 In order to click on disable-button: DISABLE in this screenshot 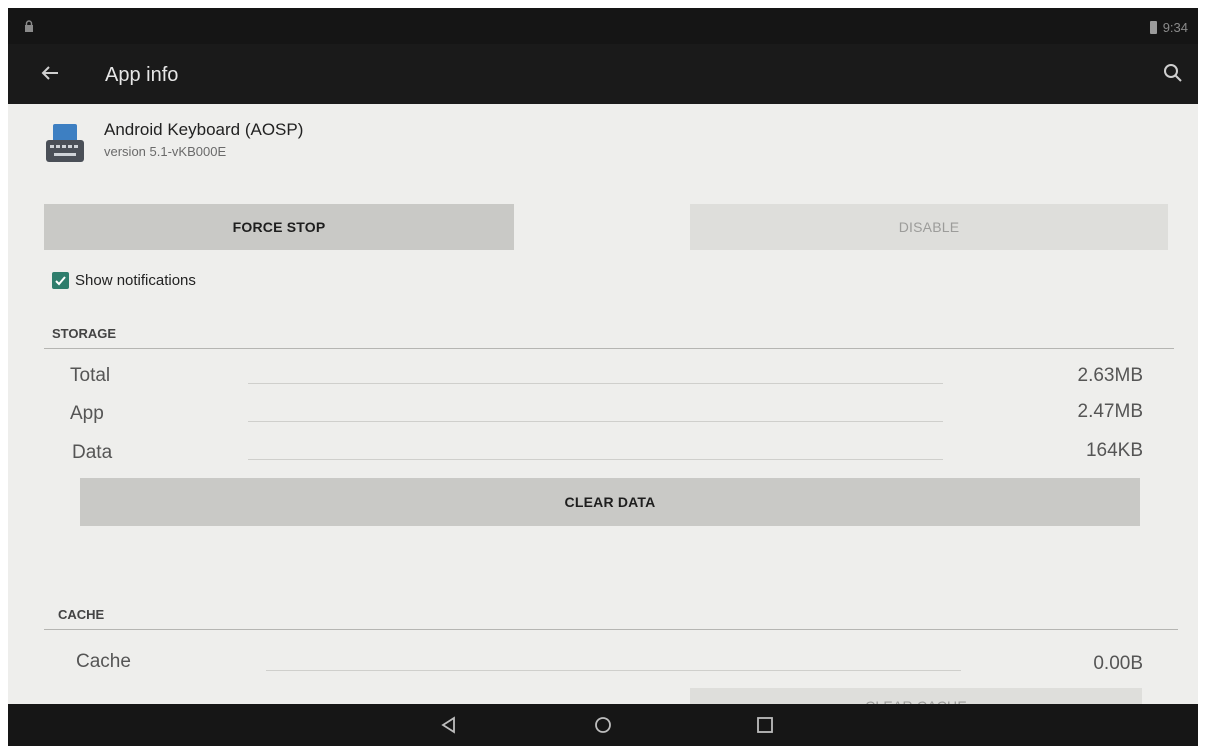, I will do `click(929, 227)`.